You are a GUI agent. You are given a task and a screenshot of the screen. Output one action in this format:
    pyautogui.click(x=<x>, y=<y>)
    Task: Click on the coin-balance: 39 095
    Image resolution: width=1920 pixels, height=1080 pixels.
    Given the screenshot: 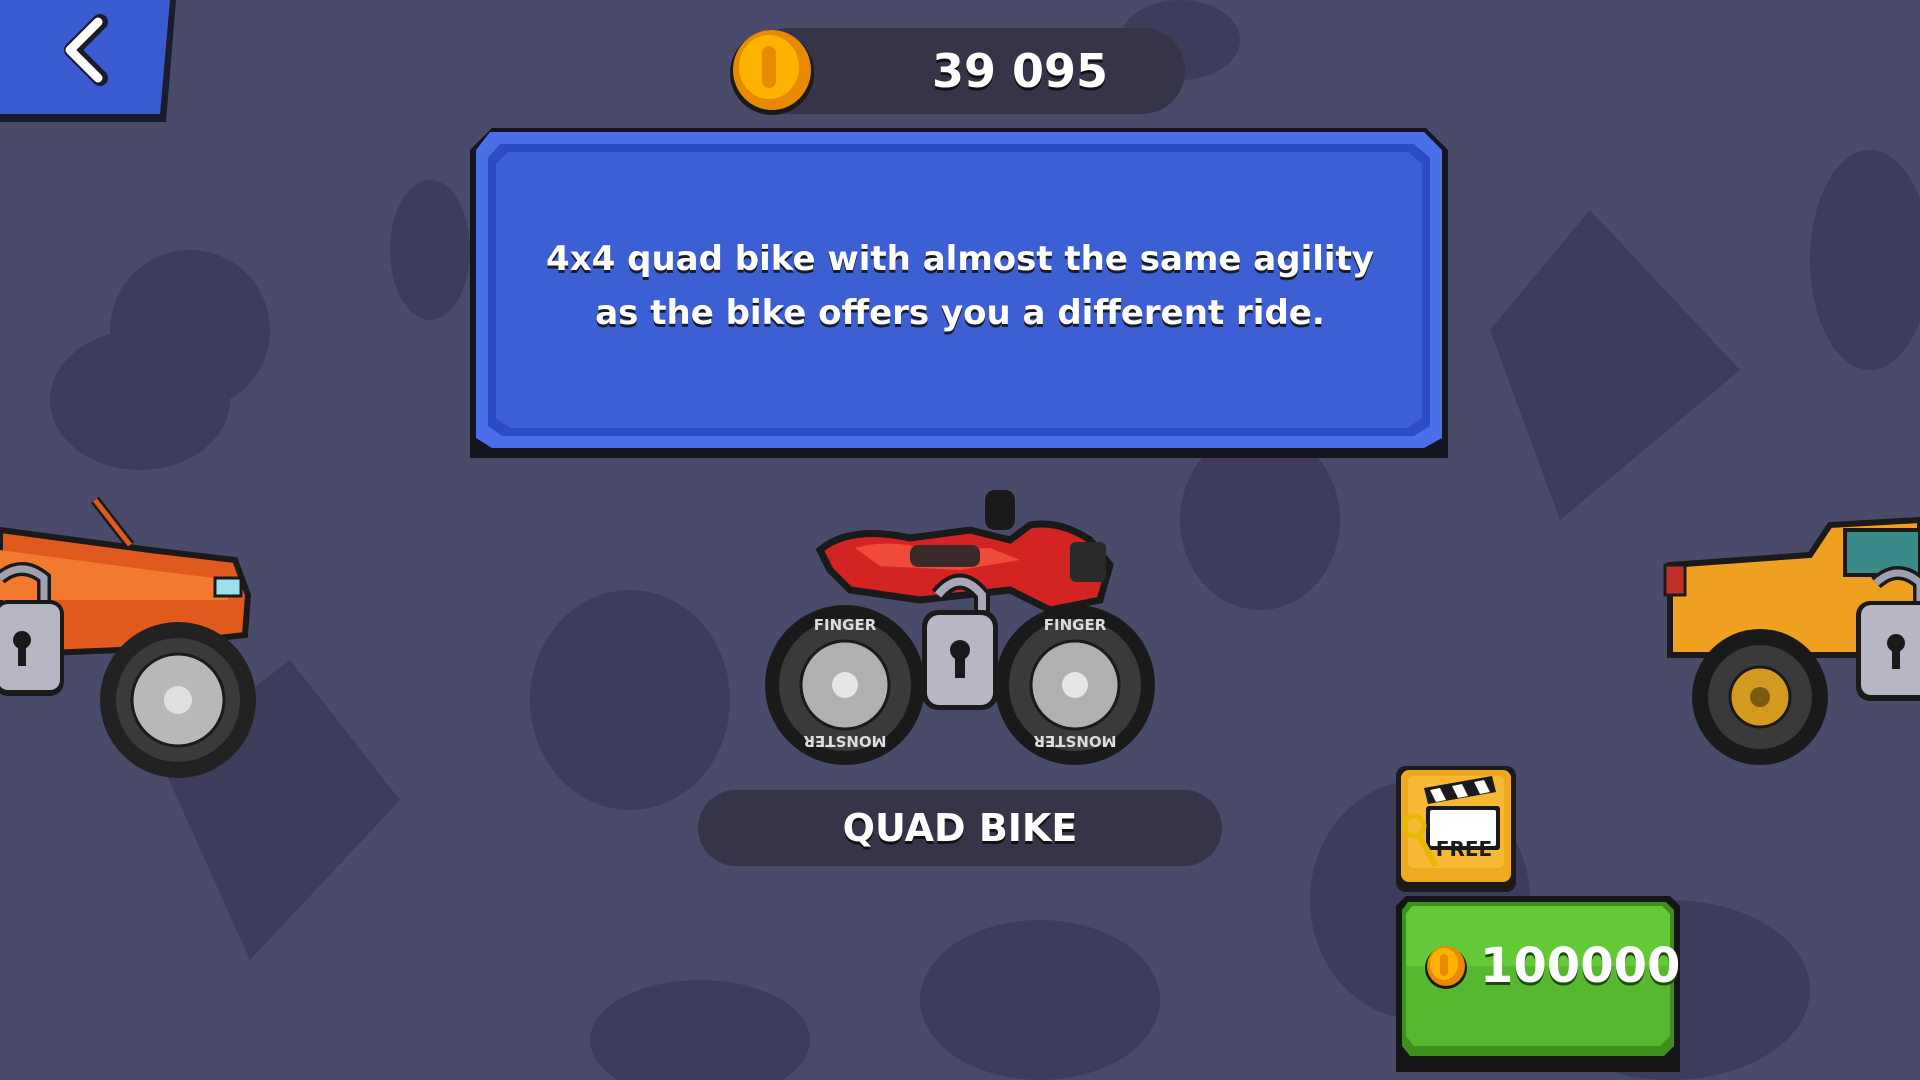 What is the action you would take?
    pyautogui.click(x=1020, y=71)
    